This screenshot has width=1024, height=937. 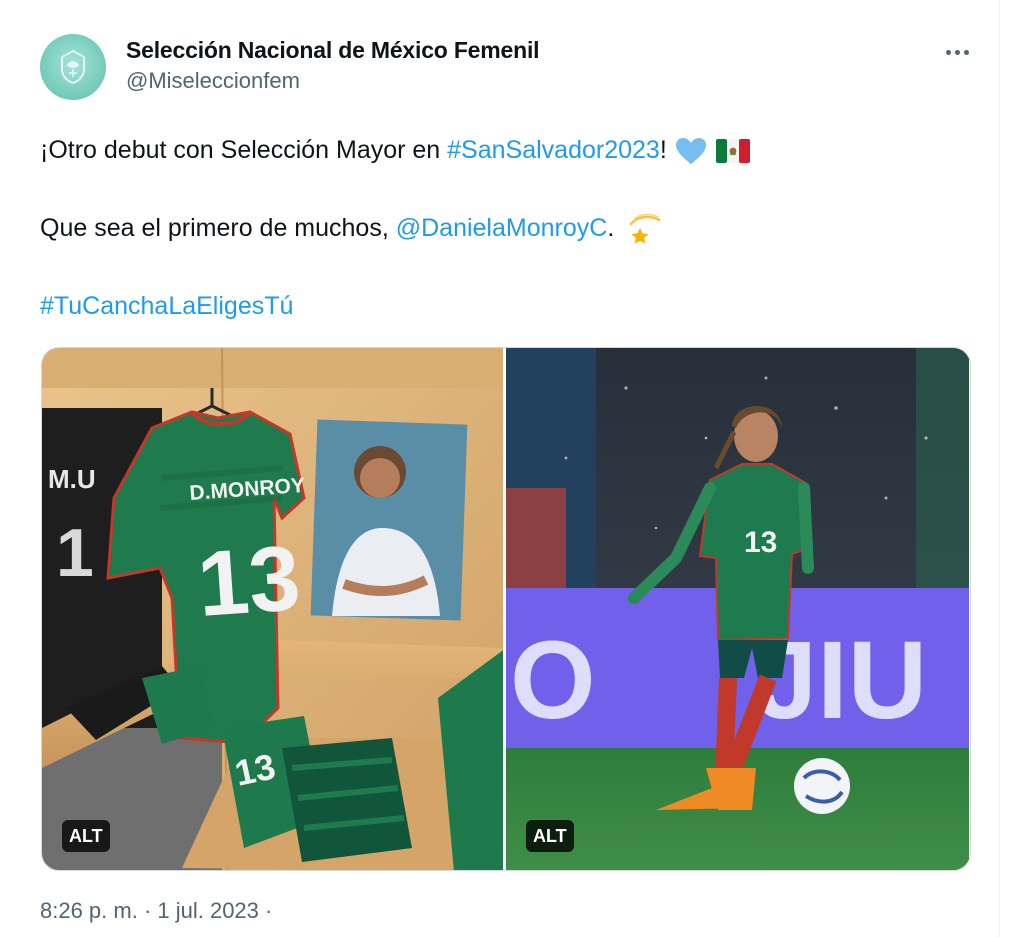 What do you see at coordinates (690, 151) in the screenshot?
I see `blue-heart-icon` at bounding box center [690, 151].